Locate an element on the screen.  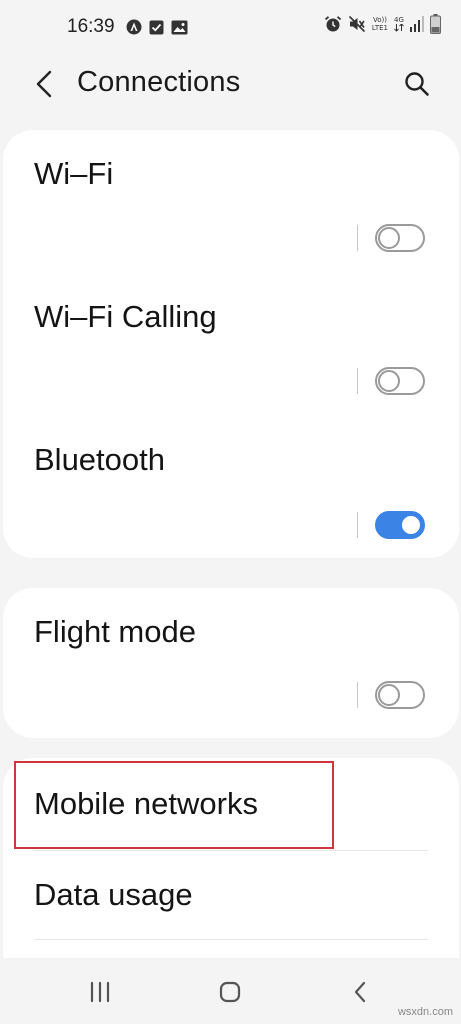
setting-row-data-usage: Data usage is located at coordinates (231, 895).